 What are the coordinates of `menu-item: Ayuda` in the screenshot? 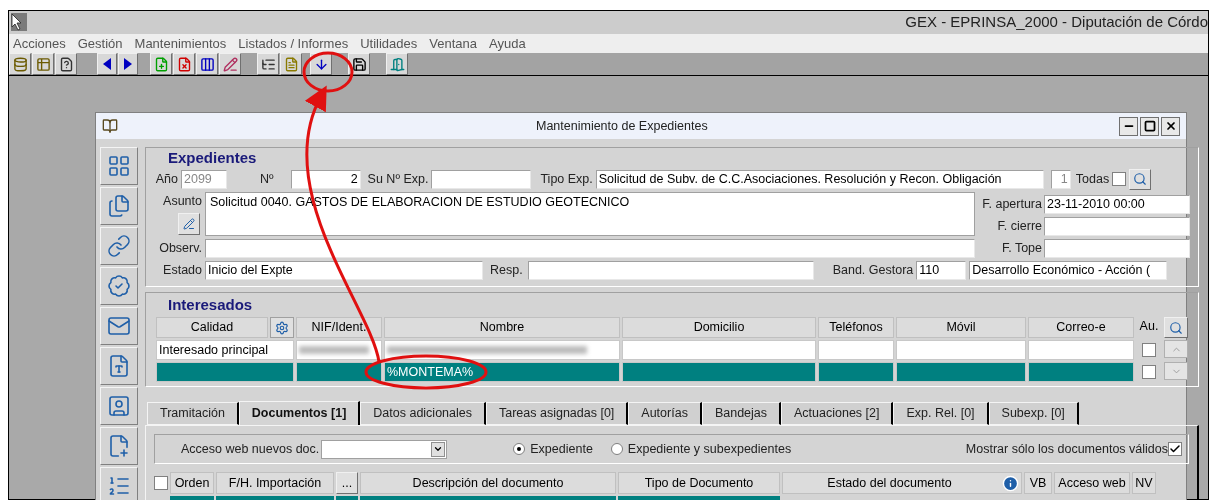 It's located at (507, 43).